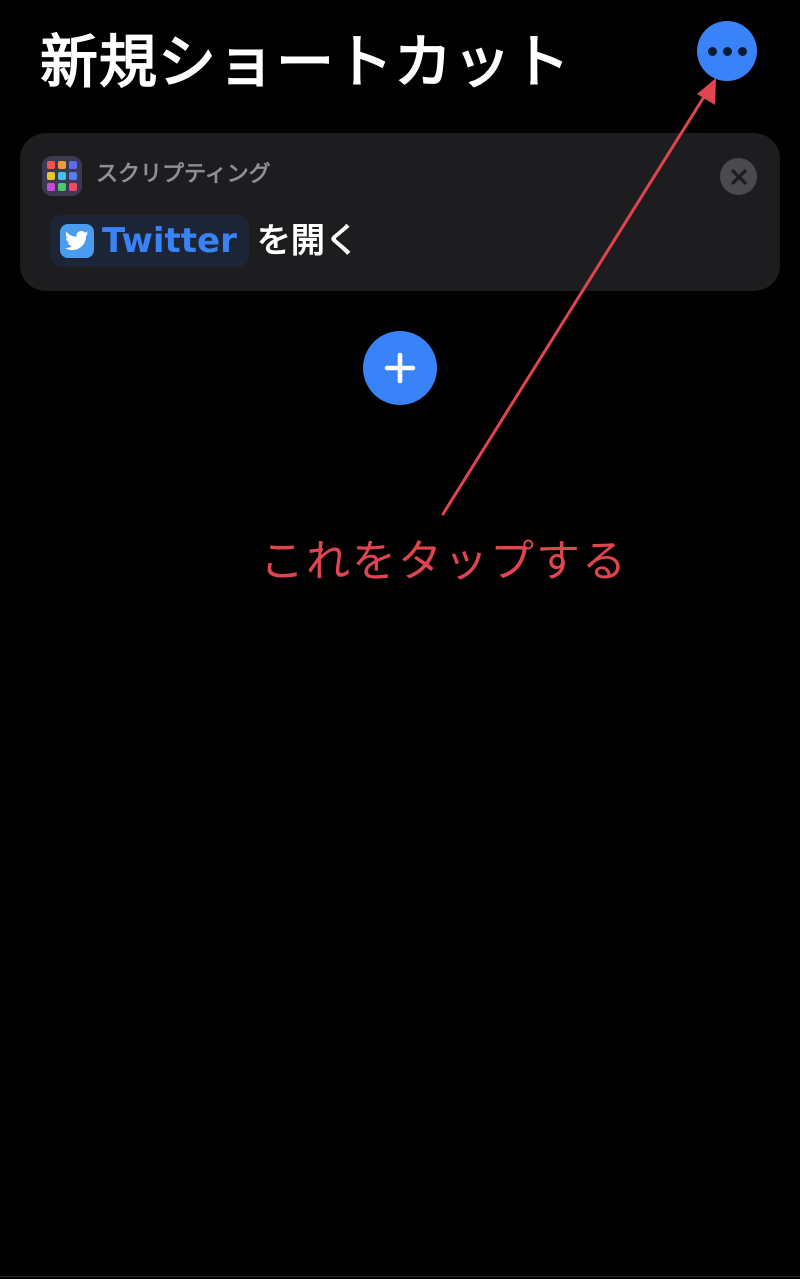 The height and width of the screenshot is (1279, 800). Describe the element at coordinates (444, 561) in the screenshot. I see `annotation-label: これをタップする` at that location.